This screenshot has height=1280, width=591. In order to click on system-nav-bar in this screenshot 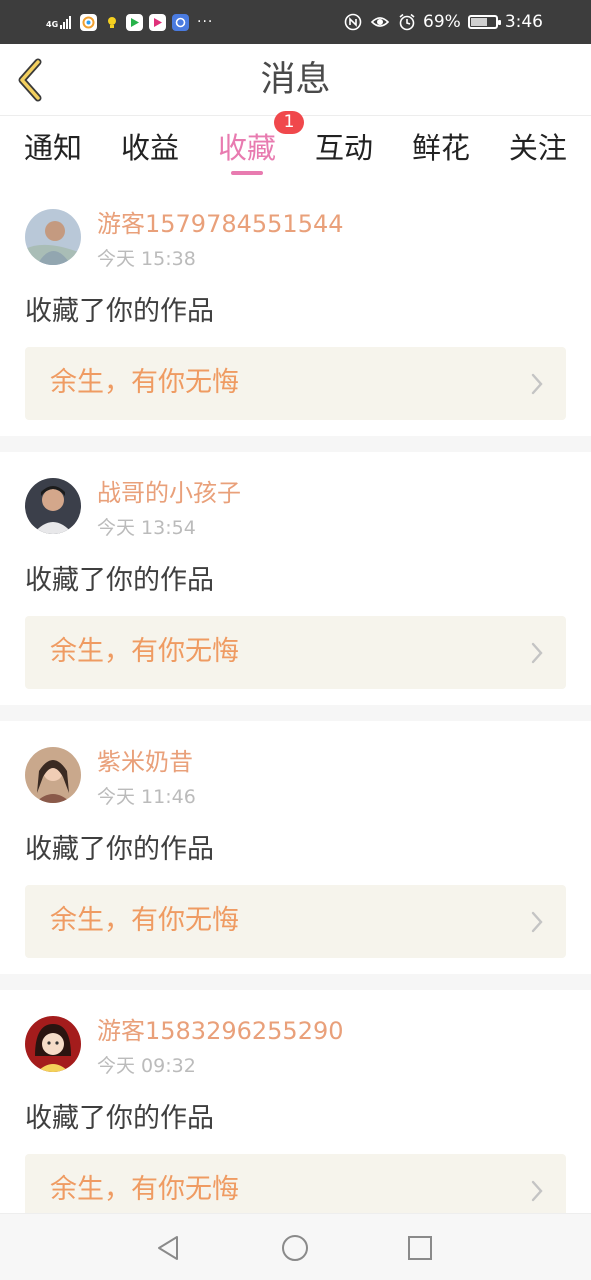, I will do `click(295, 1246)`.